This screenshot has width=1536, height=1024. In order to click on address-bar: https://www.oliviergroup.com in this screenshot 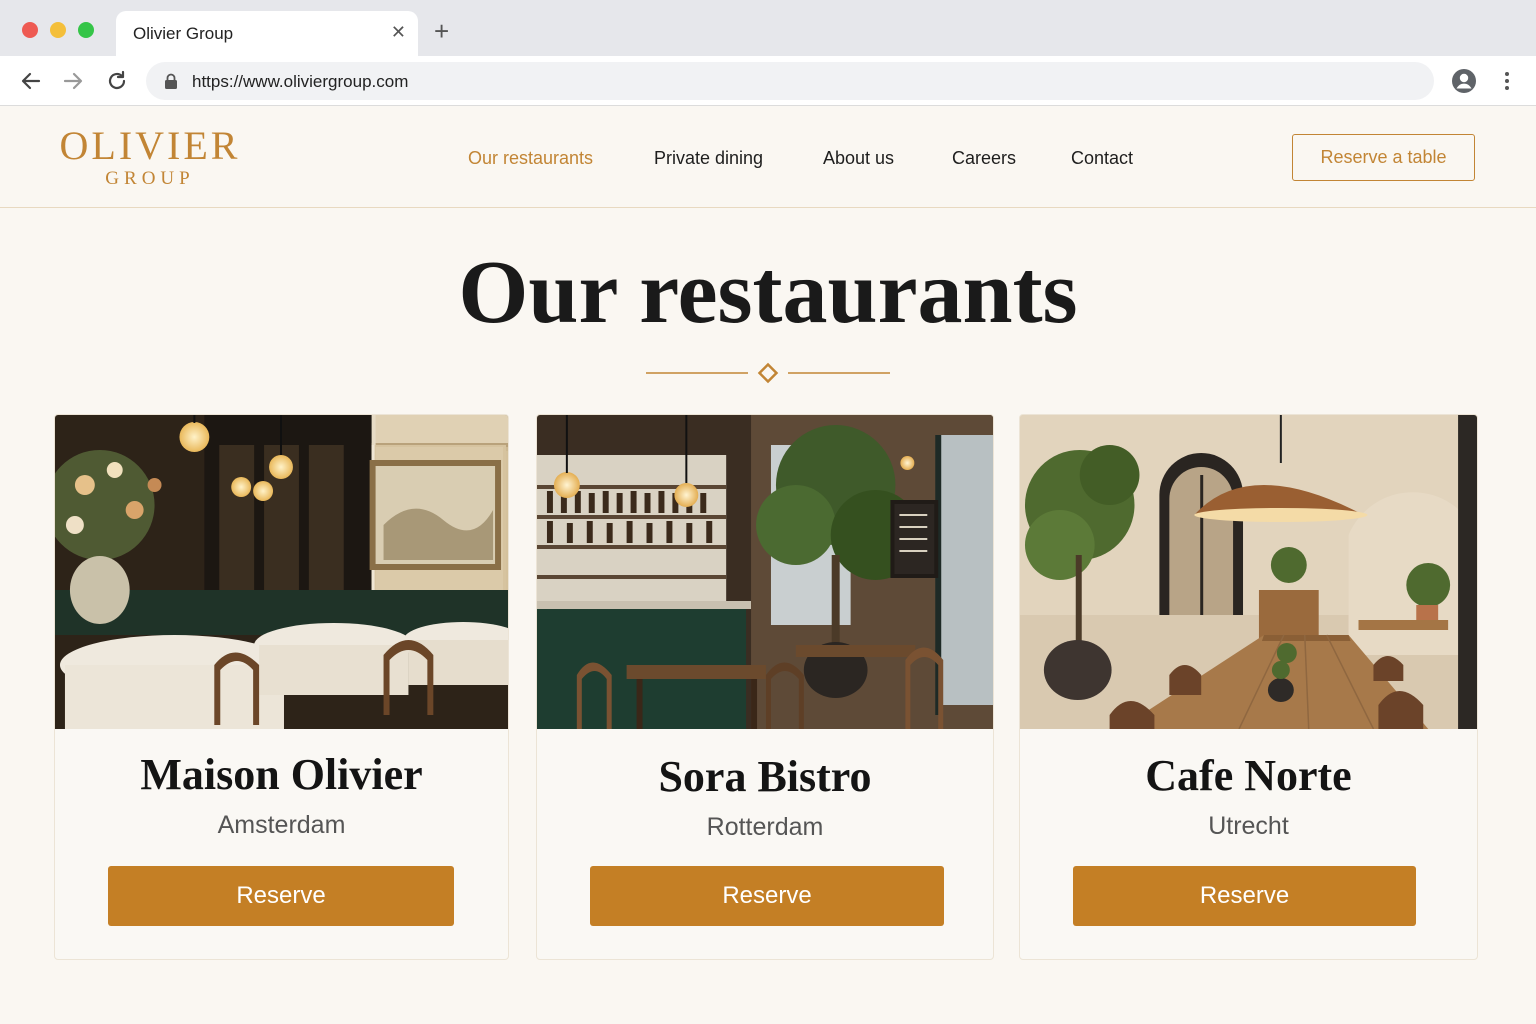, I will do `click(768, 81)`.